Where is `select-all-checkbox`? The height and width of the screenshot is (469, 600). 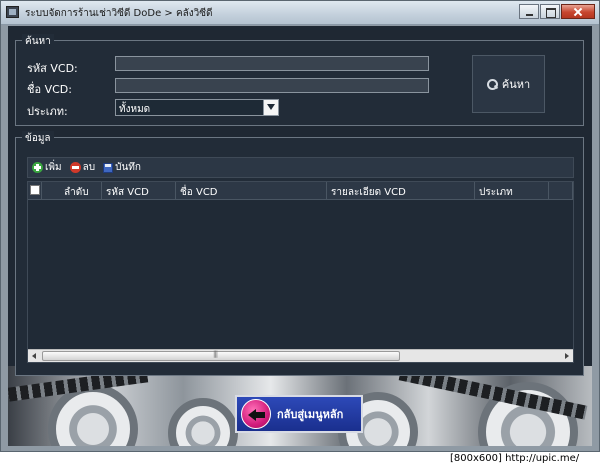
select-all-checkbox is located at coordinates (35, 190).